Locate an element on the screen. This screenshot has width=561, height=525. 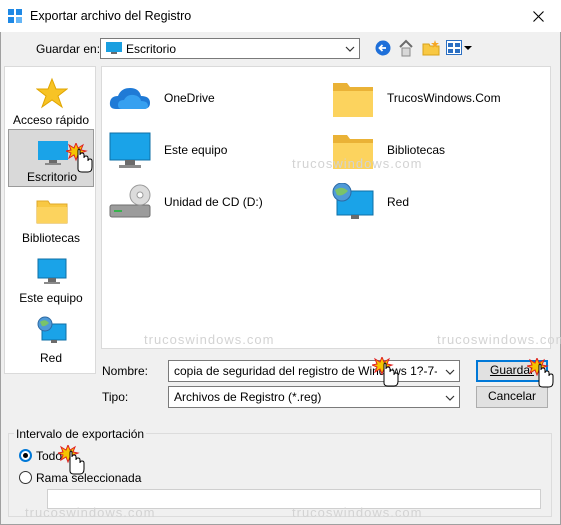
file-name: Red is located at coordinates (398, 202).